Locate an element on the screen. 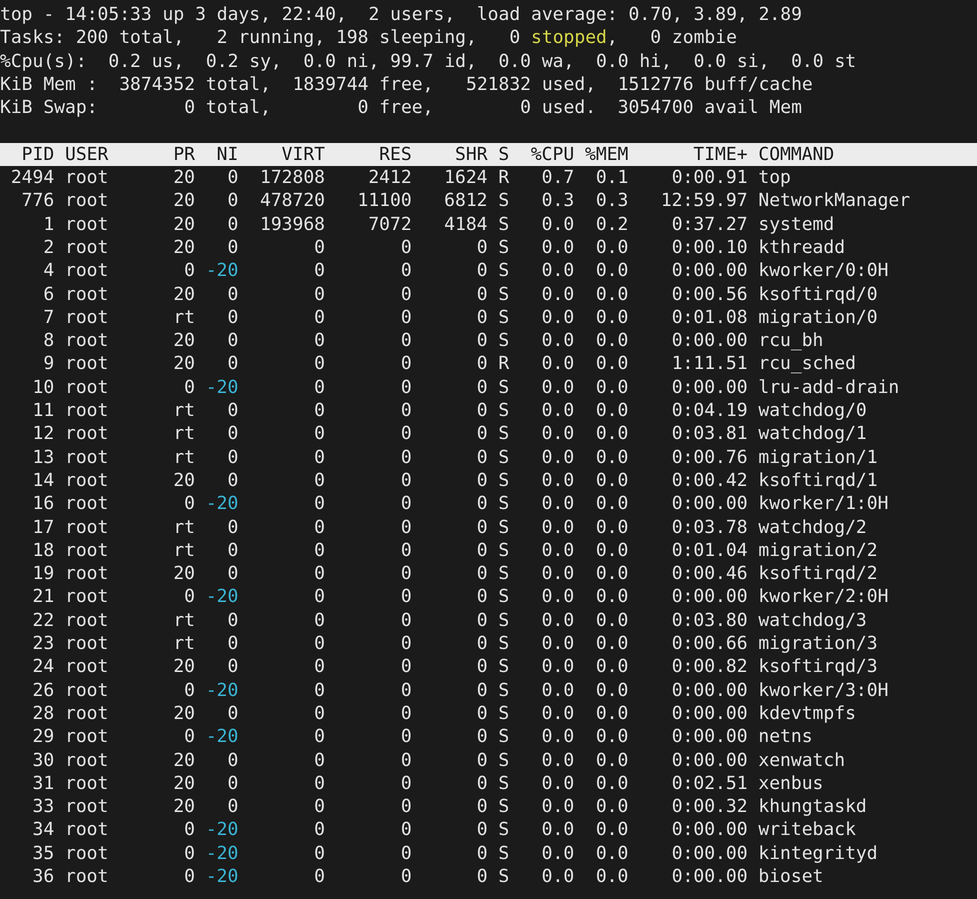 The height and width of the screenshot is (899, 977). table-cell-text: 0:01.04 is located at coordinates (709, 550).